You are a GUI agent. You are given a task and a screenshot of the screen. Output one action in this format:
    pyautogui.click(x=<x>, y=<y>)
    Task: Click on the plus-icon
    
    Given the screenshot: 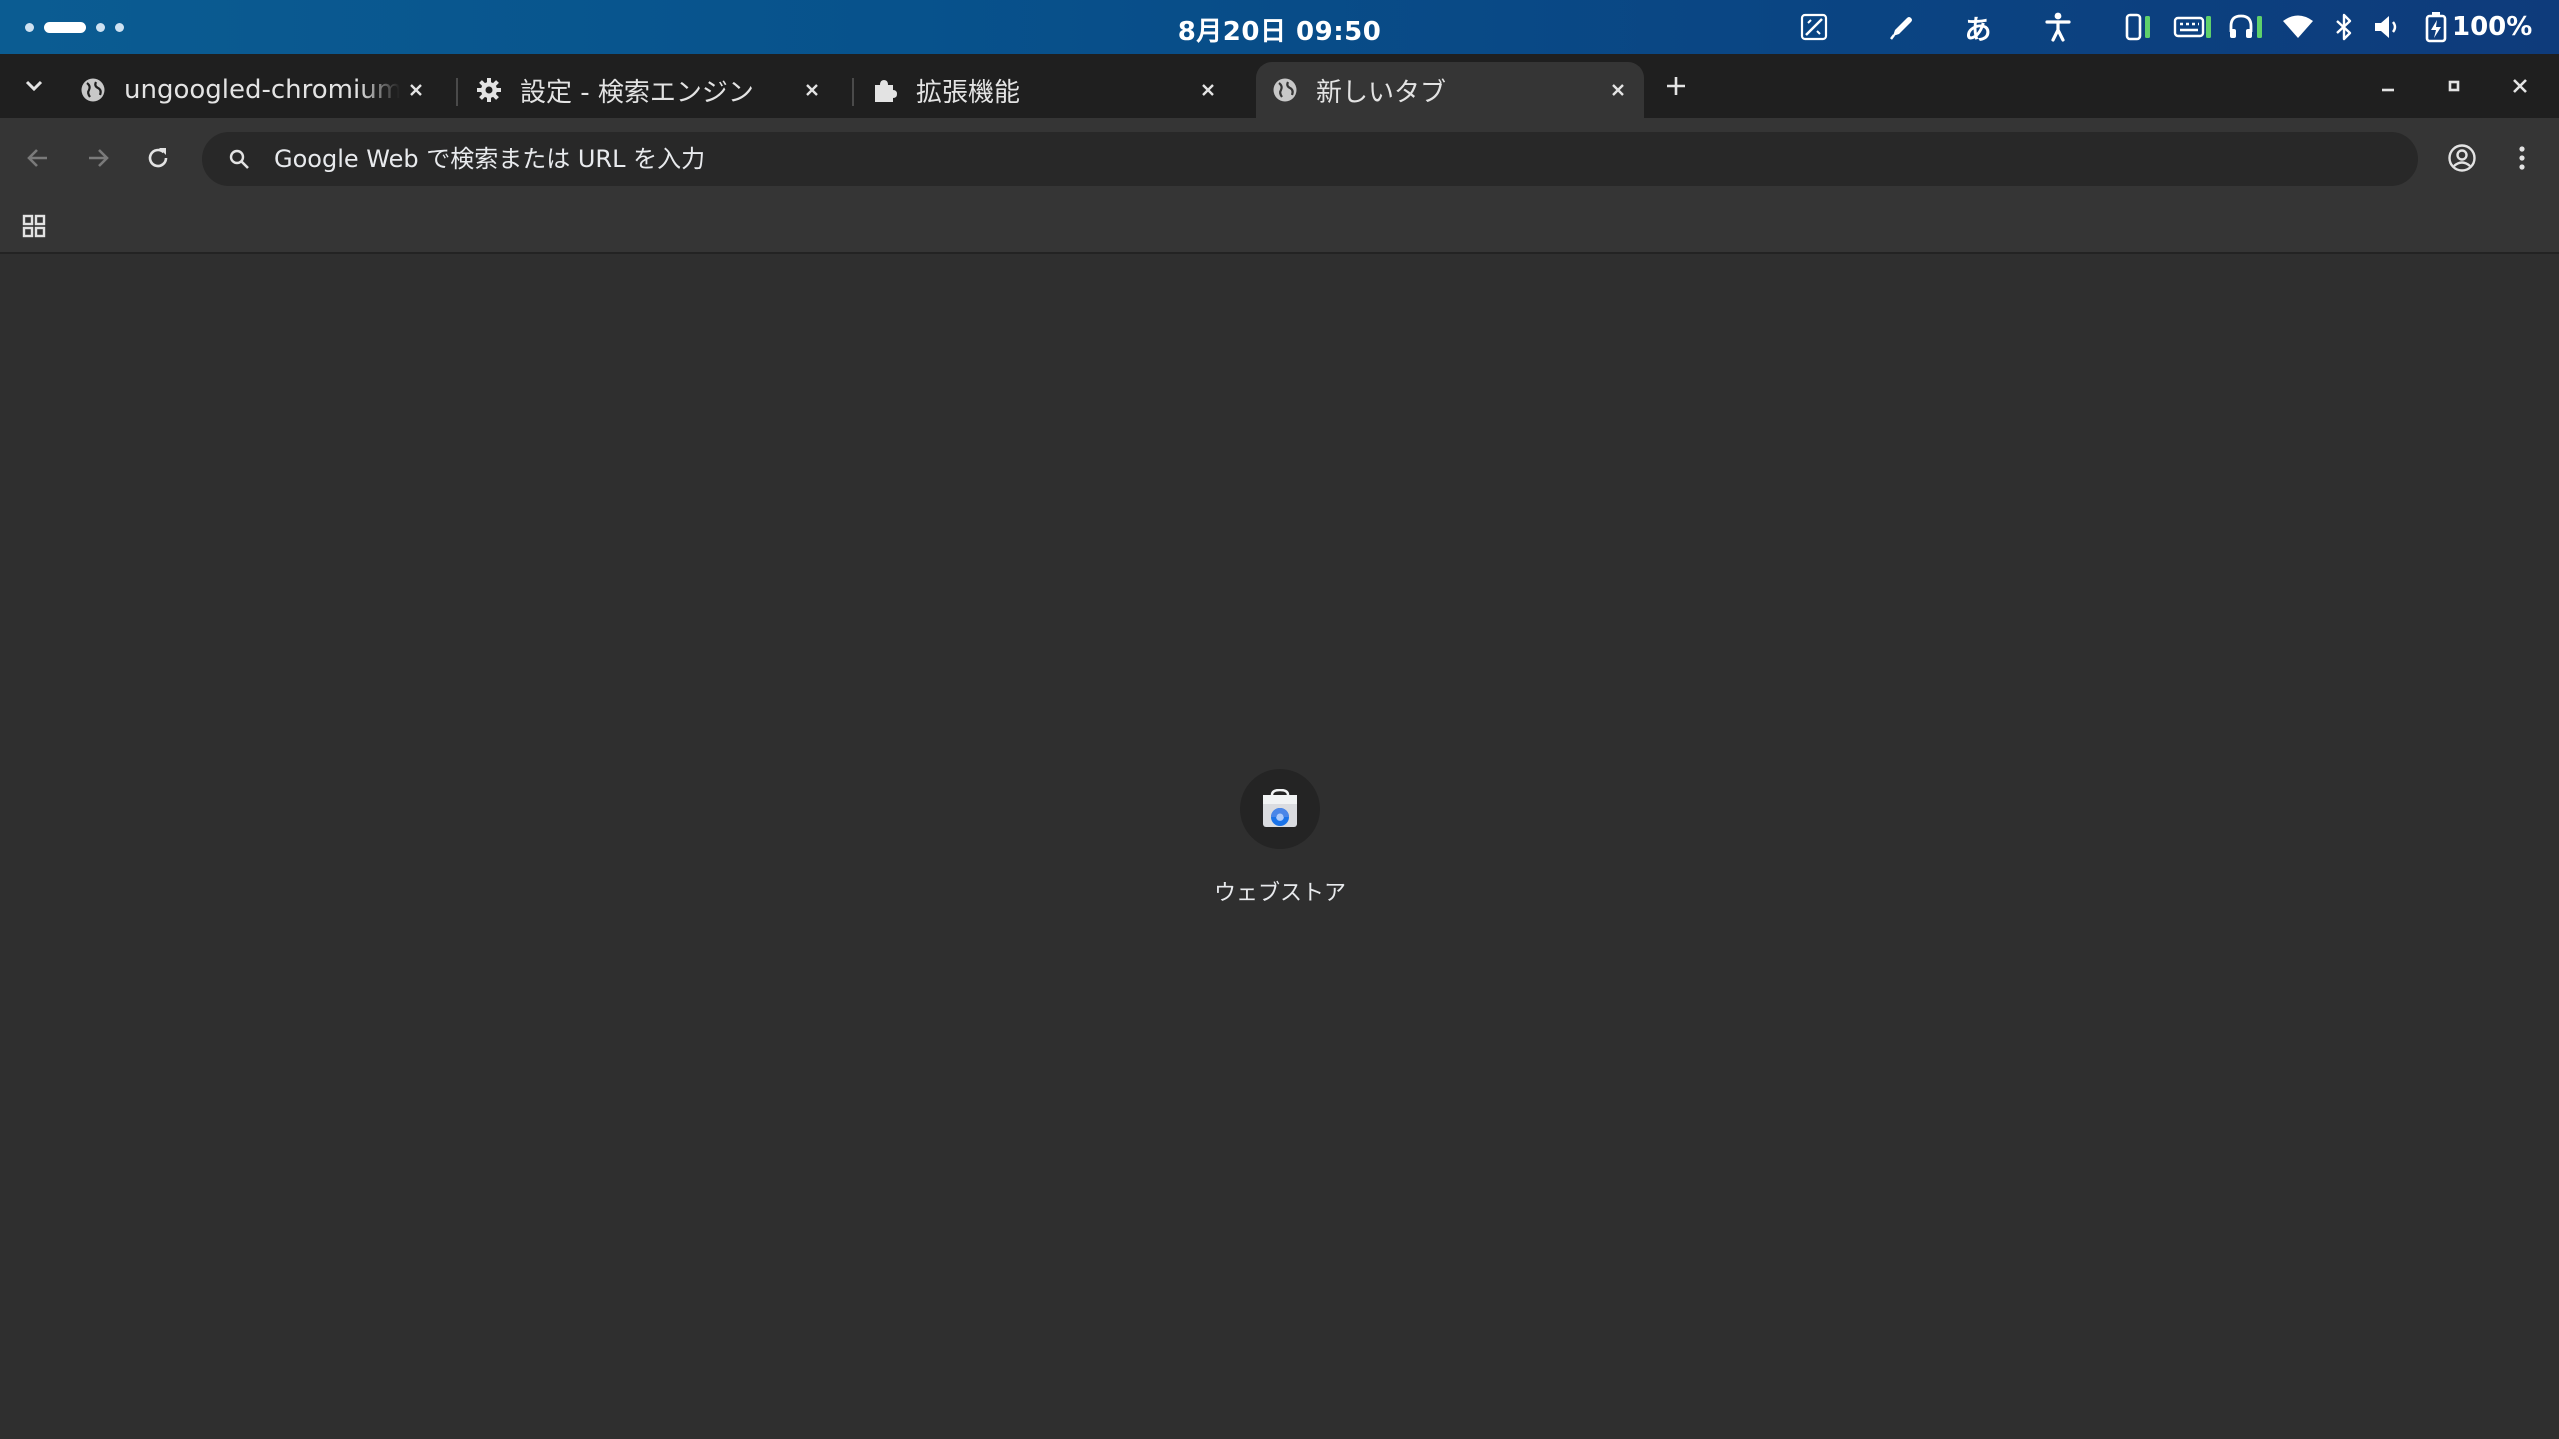 What is the action you would take?
    pyautogui.click(x=1676, y=86)
    